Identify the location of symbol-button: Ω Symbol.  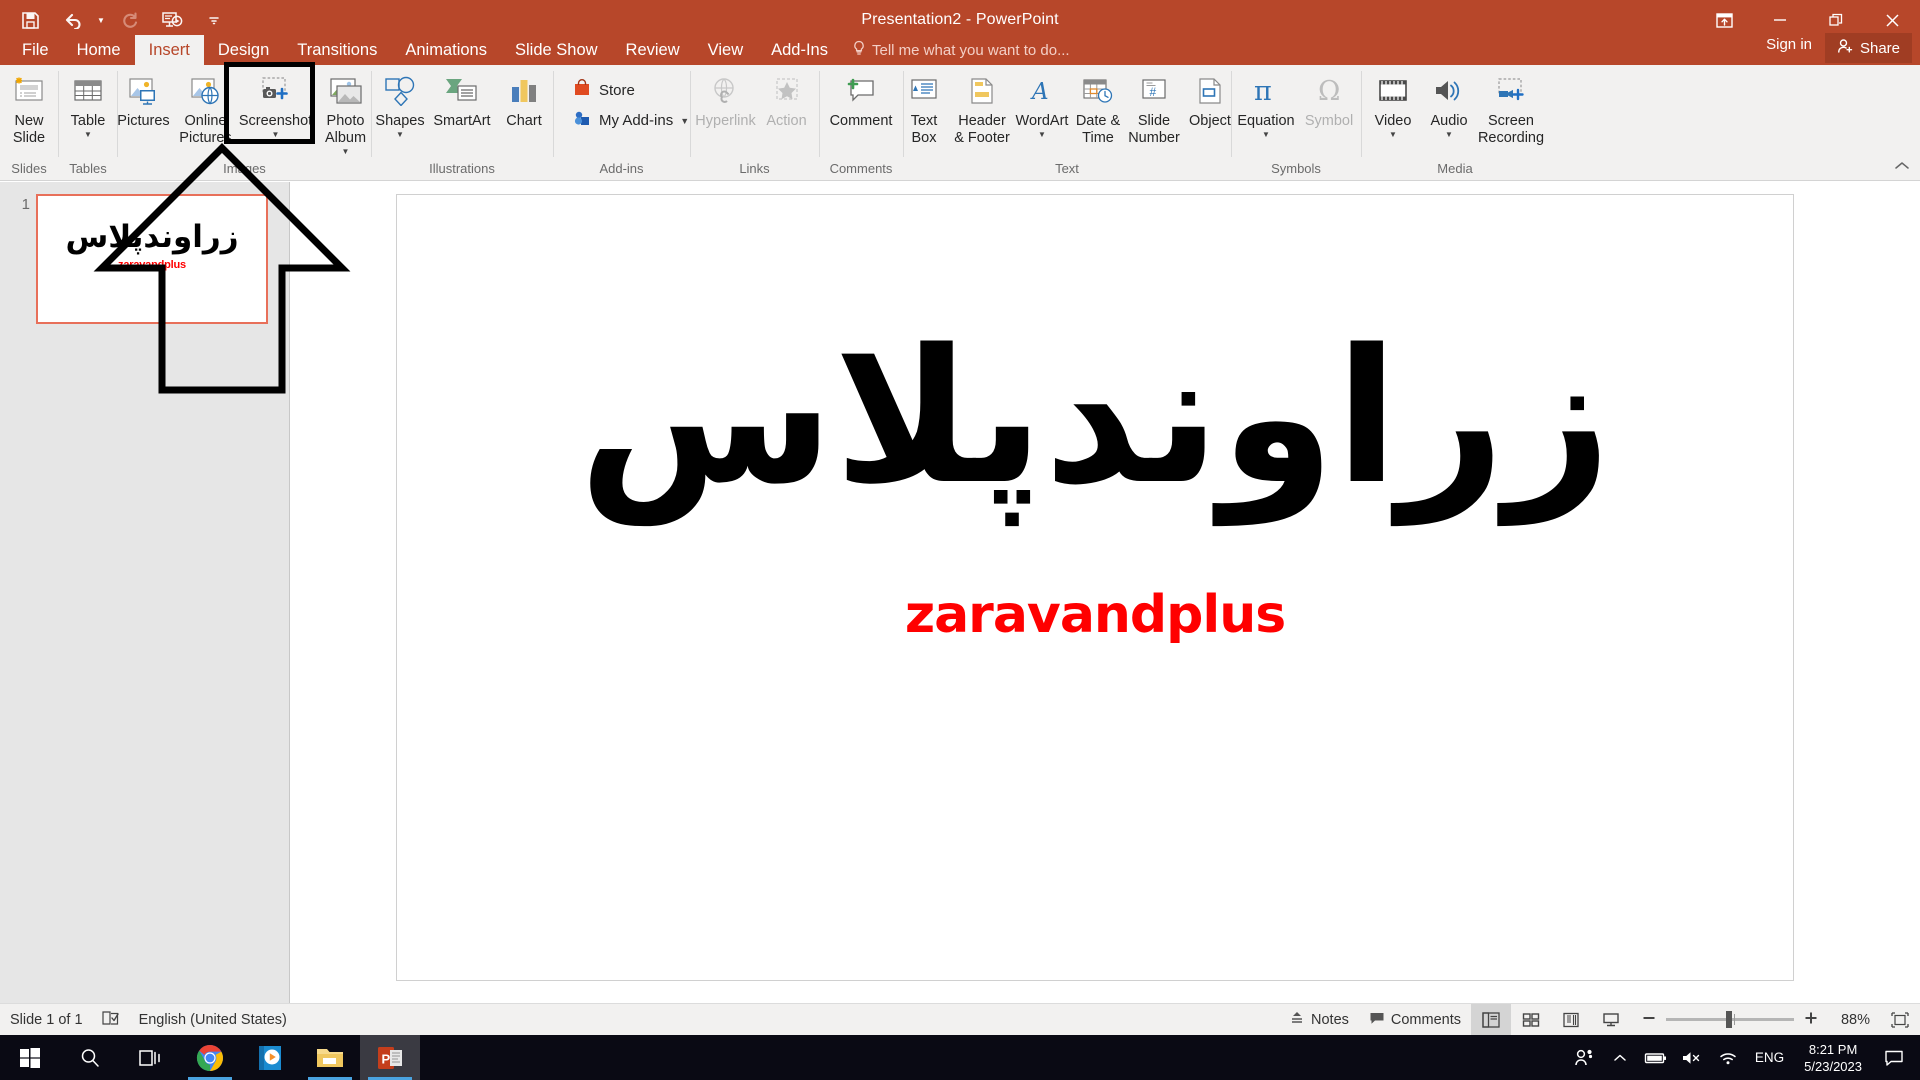
(1329, 97).